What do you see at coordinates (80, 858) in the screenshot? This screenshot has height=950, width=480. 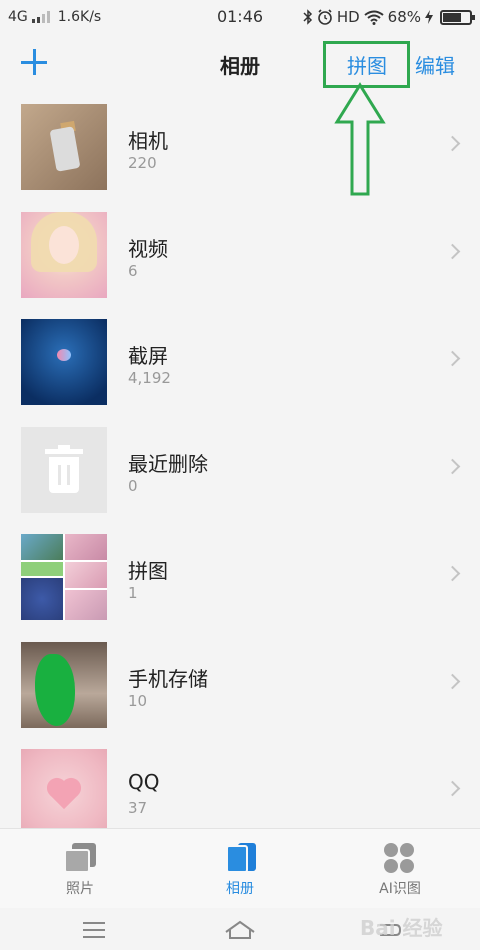 I see `photos-icon` at bounding box center [80, 858].